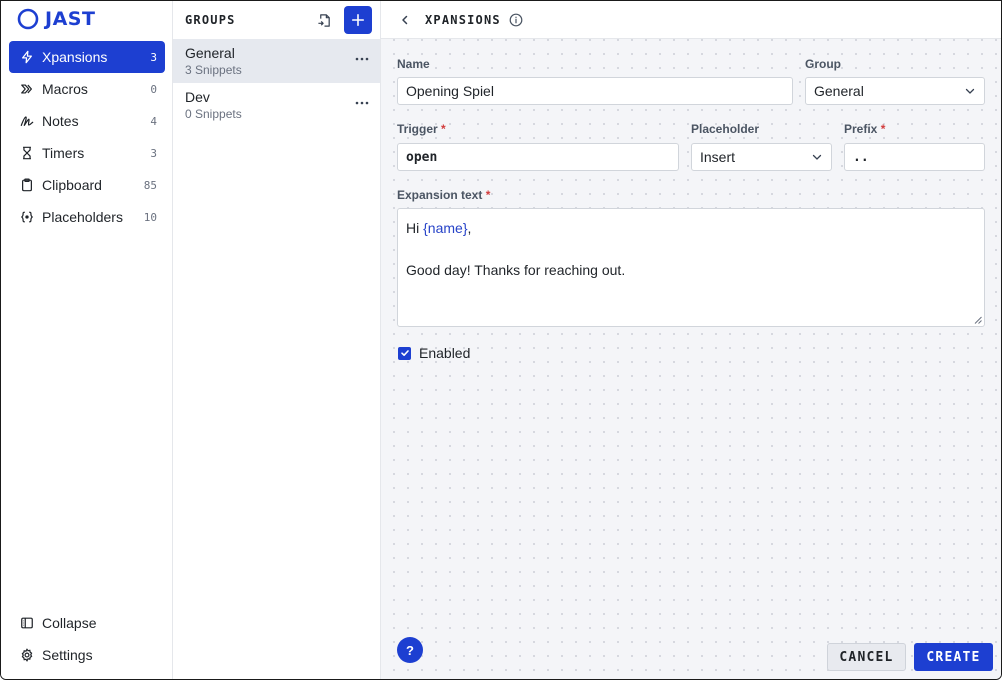 Image resolution: width=1002 pixels, height=680 pixels. What do you see at coordinates (469, 228) in the screenshot?
I see `expansion-text: ,` at bounding box center [469, 228].